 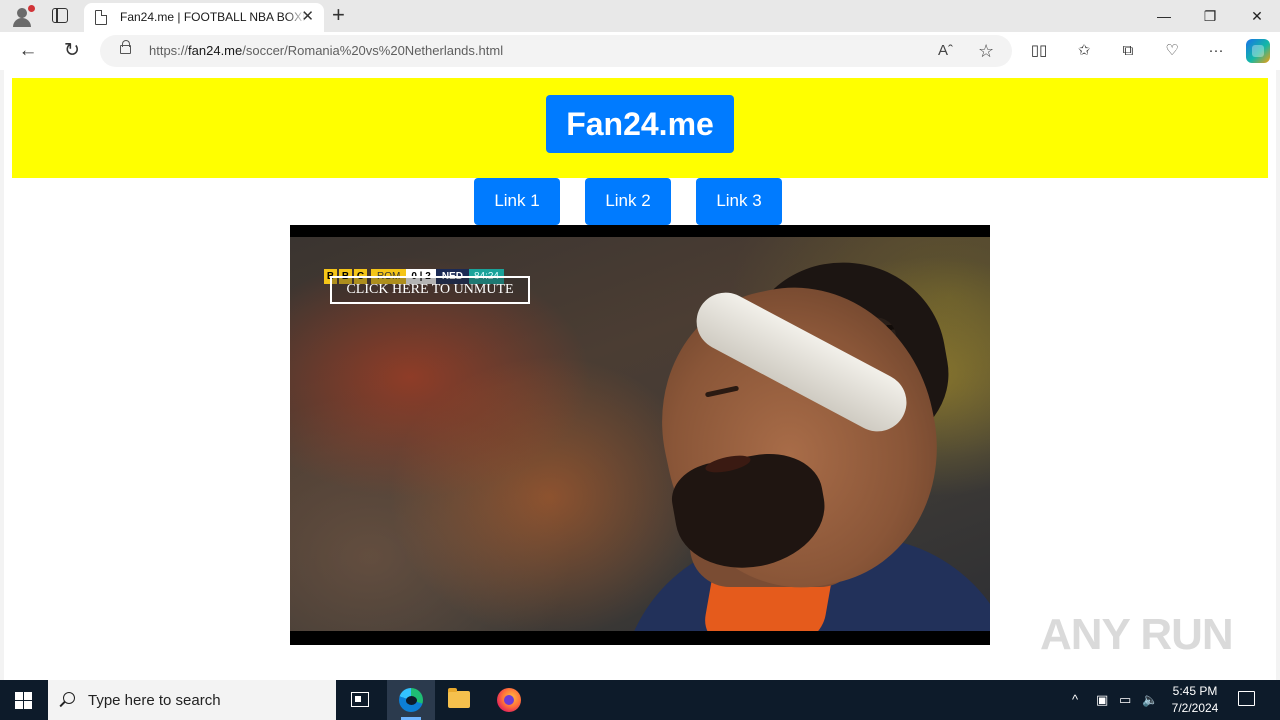 What do you see at coordinates (459, 698) in the screenshot?
I see `file-explorer-icon` at bounding box center [459, 698].